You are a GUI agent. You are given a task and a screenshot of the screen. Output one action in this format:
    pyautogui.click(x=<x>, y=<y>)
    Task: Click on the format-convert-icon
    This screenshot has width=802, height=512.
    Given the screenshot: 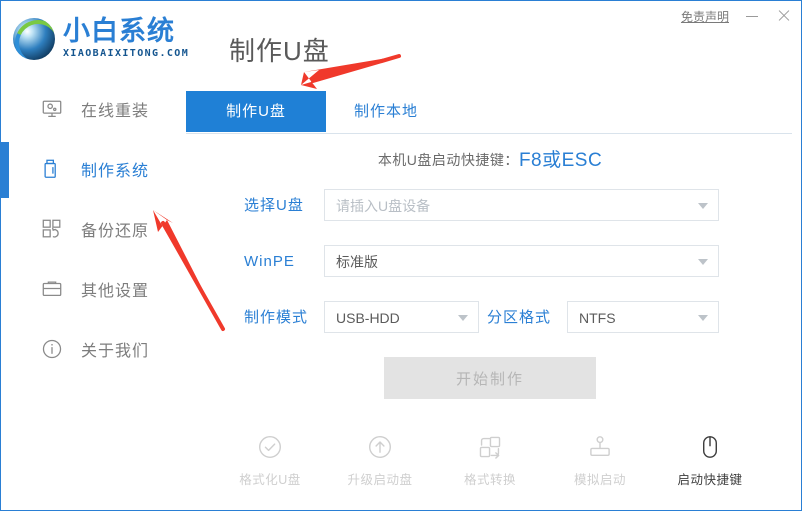 What is the action you would take?
    pyautogui.click(x=490, y=447)
    